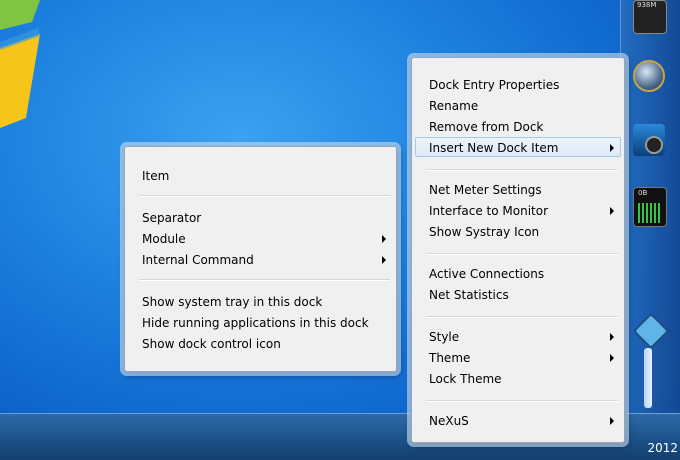 The width and height of the screenshot is (680, 460). I want to click on menu-item-dock-entry-properties: Dock Entry Properties, so click(518, 84).